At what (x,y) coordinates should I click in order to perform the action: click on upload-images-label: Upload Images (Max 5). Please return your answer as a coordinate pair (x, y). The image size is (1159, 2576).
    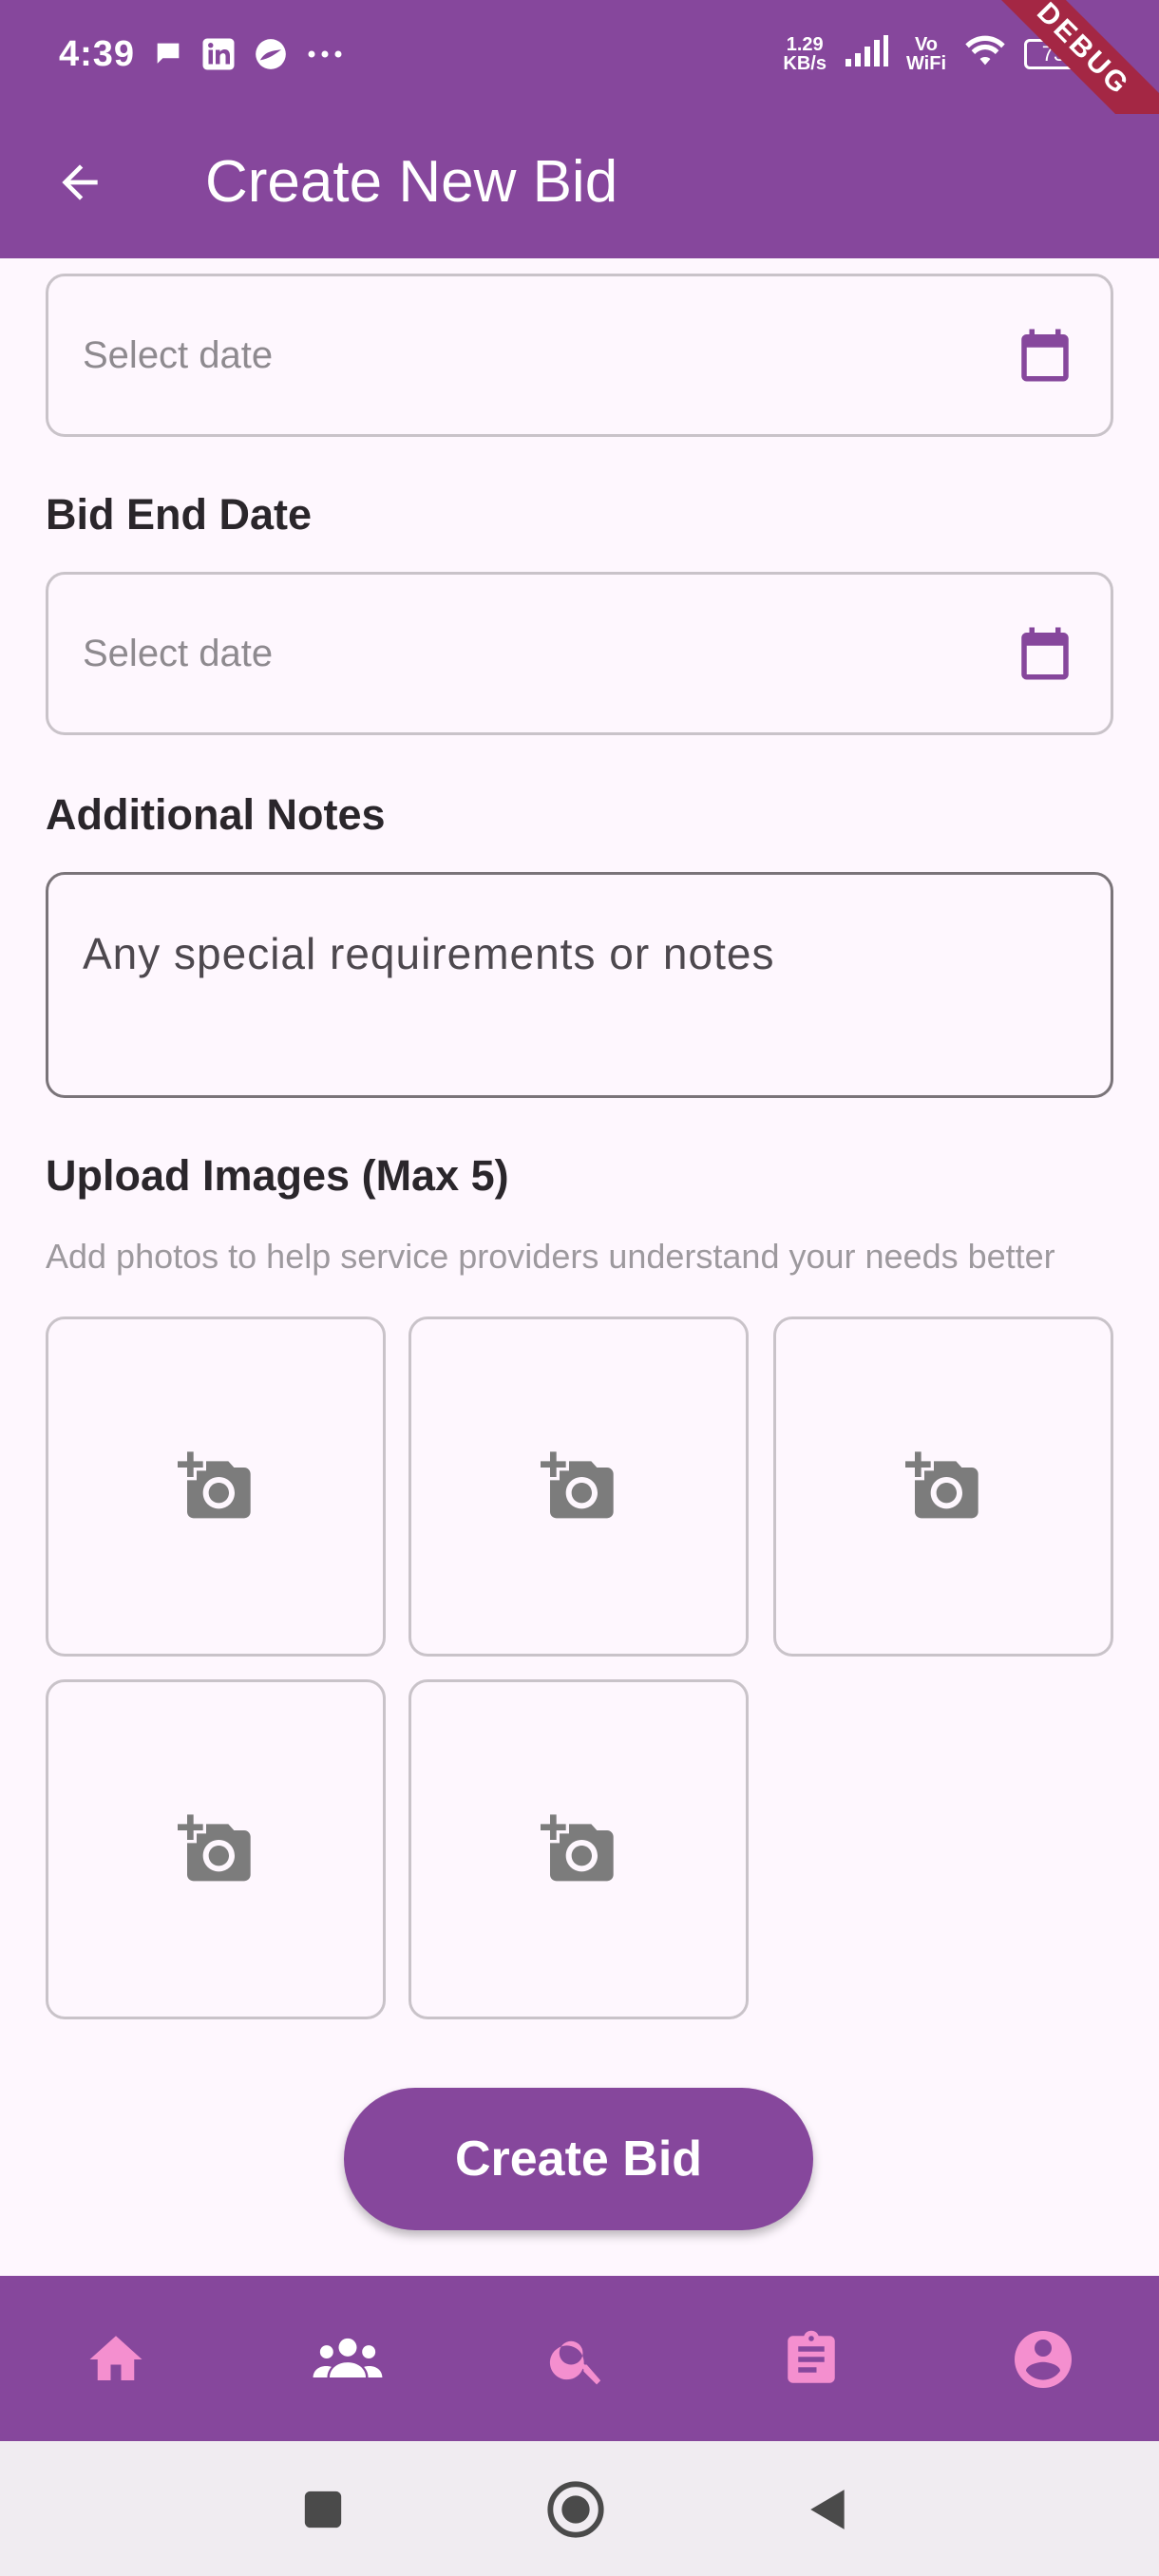
    Looking at the image, I should click on (277, 1175).